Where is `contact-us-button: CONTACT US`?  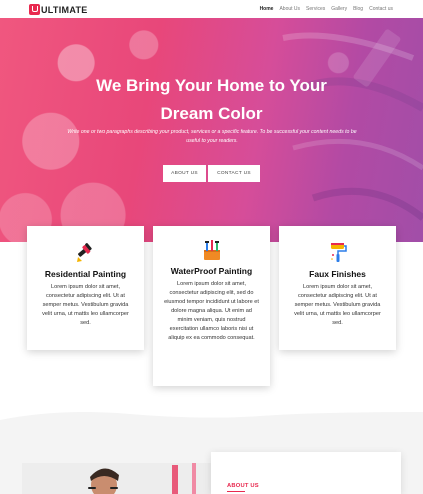 contact-us-button: CONTACT US is located at coordinates (234, 173).